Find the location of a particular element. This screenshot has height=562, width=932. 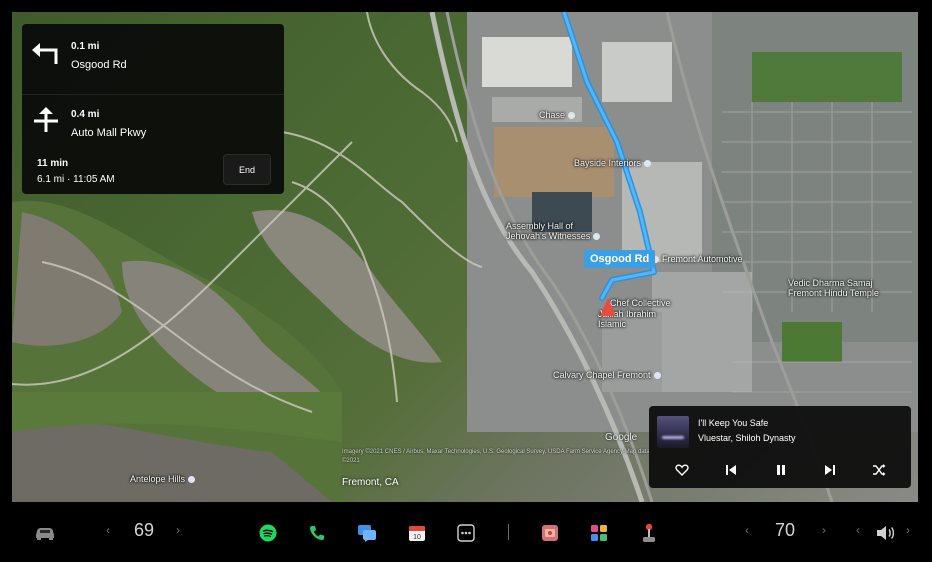

arcade-app-button is located at coordinates (649, 533).